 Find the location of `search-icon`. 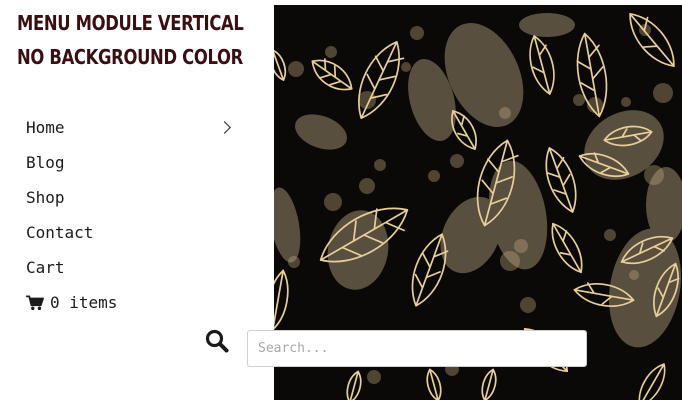

search-icon is located at coordinates (217, 341).